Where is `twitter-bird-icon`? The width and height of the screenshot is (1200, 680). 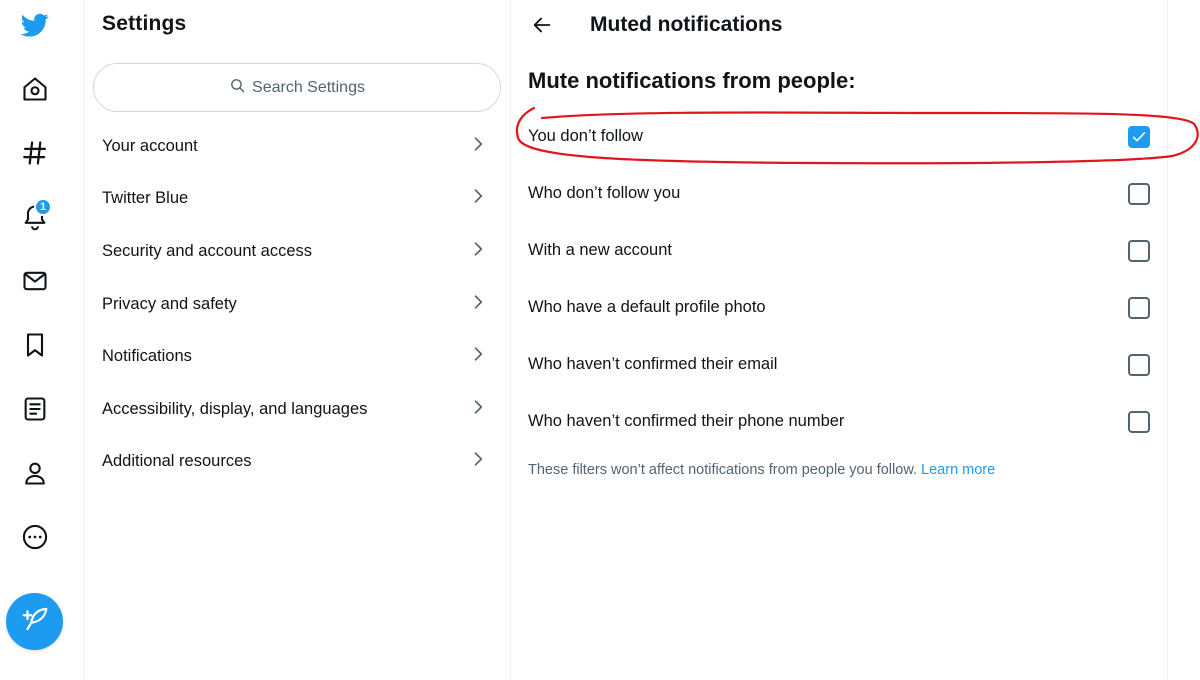 twitter-bird-icon is located at coordinates (34, 27).